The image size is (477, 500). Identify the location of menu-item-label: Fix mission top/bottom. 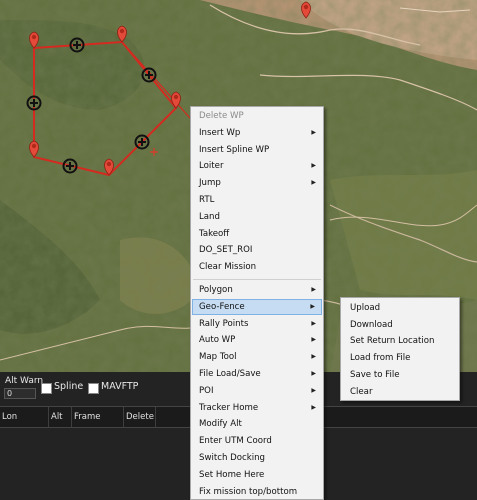
(248, 491).